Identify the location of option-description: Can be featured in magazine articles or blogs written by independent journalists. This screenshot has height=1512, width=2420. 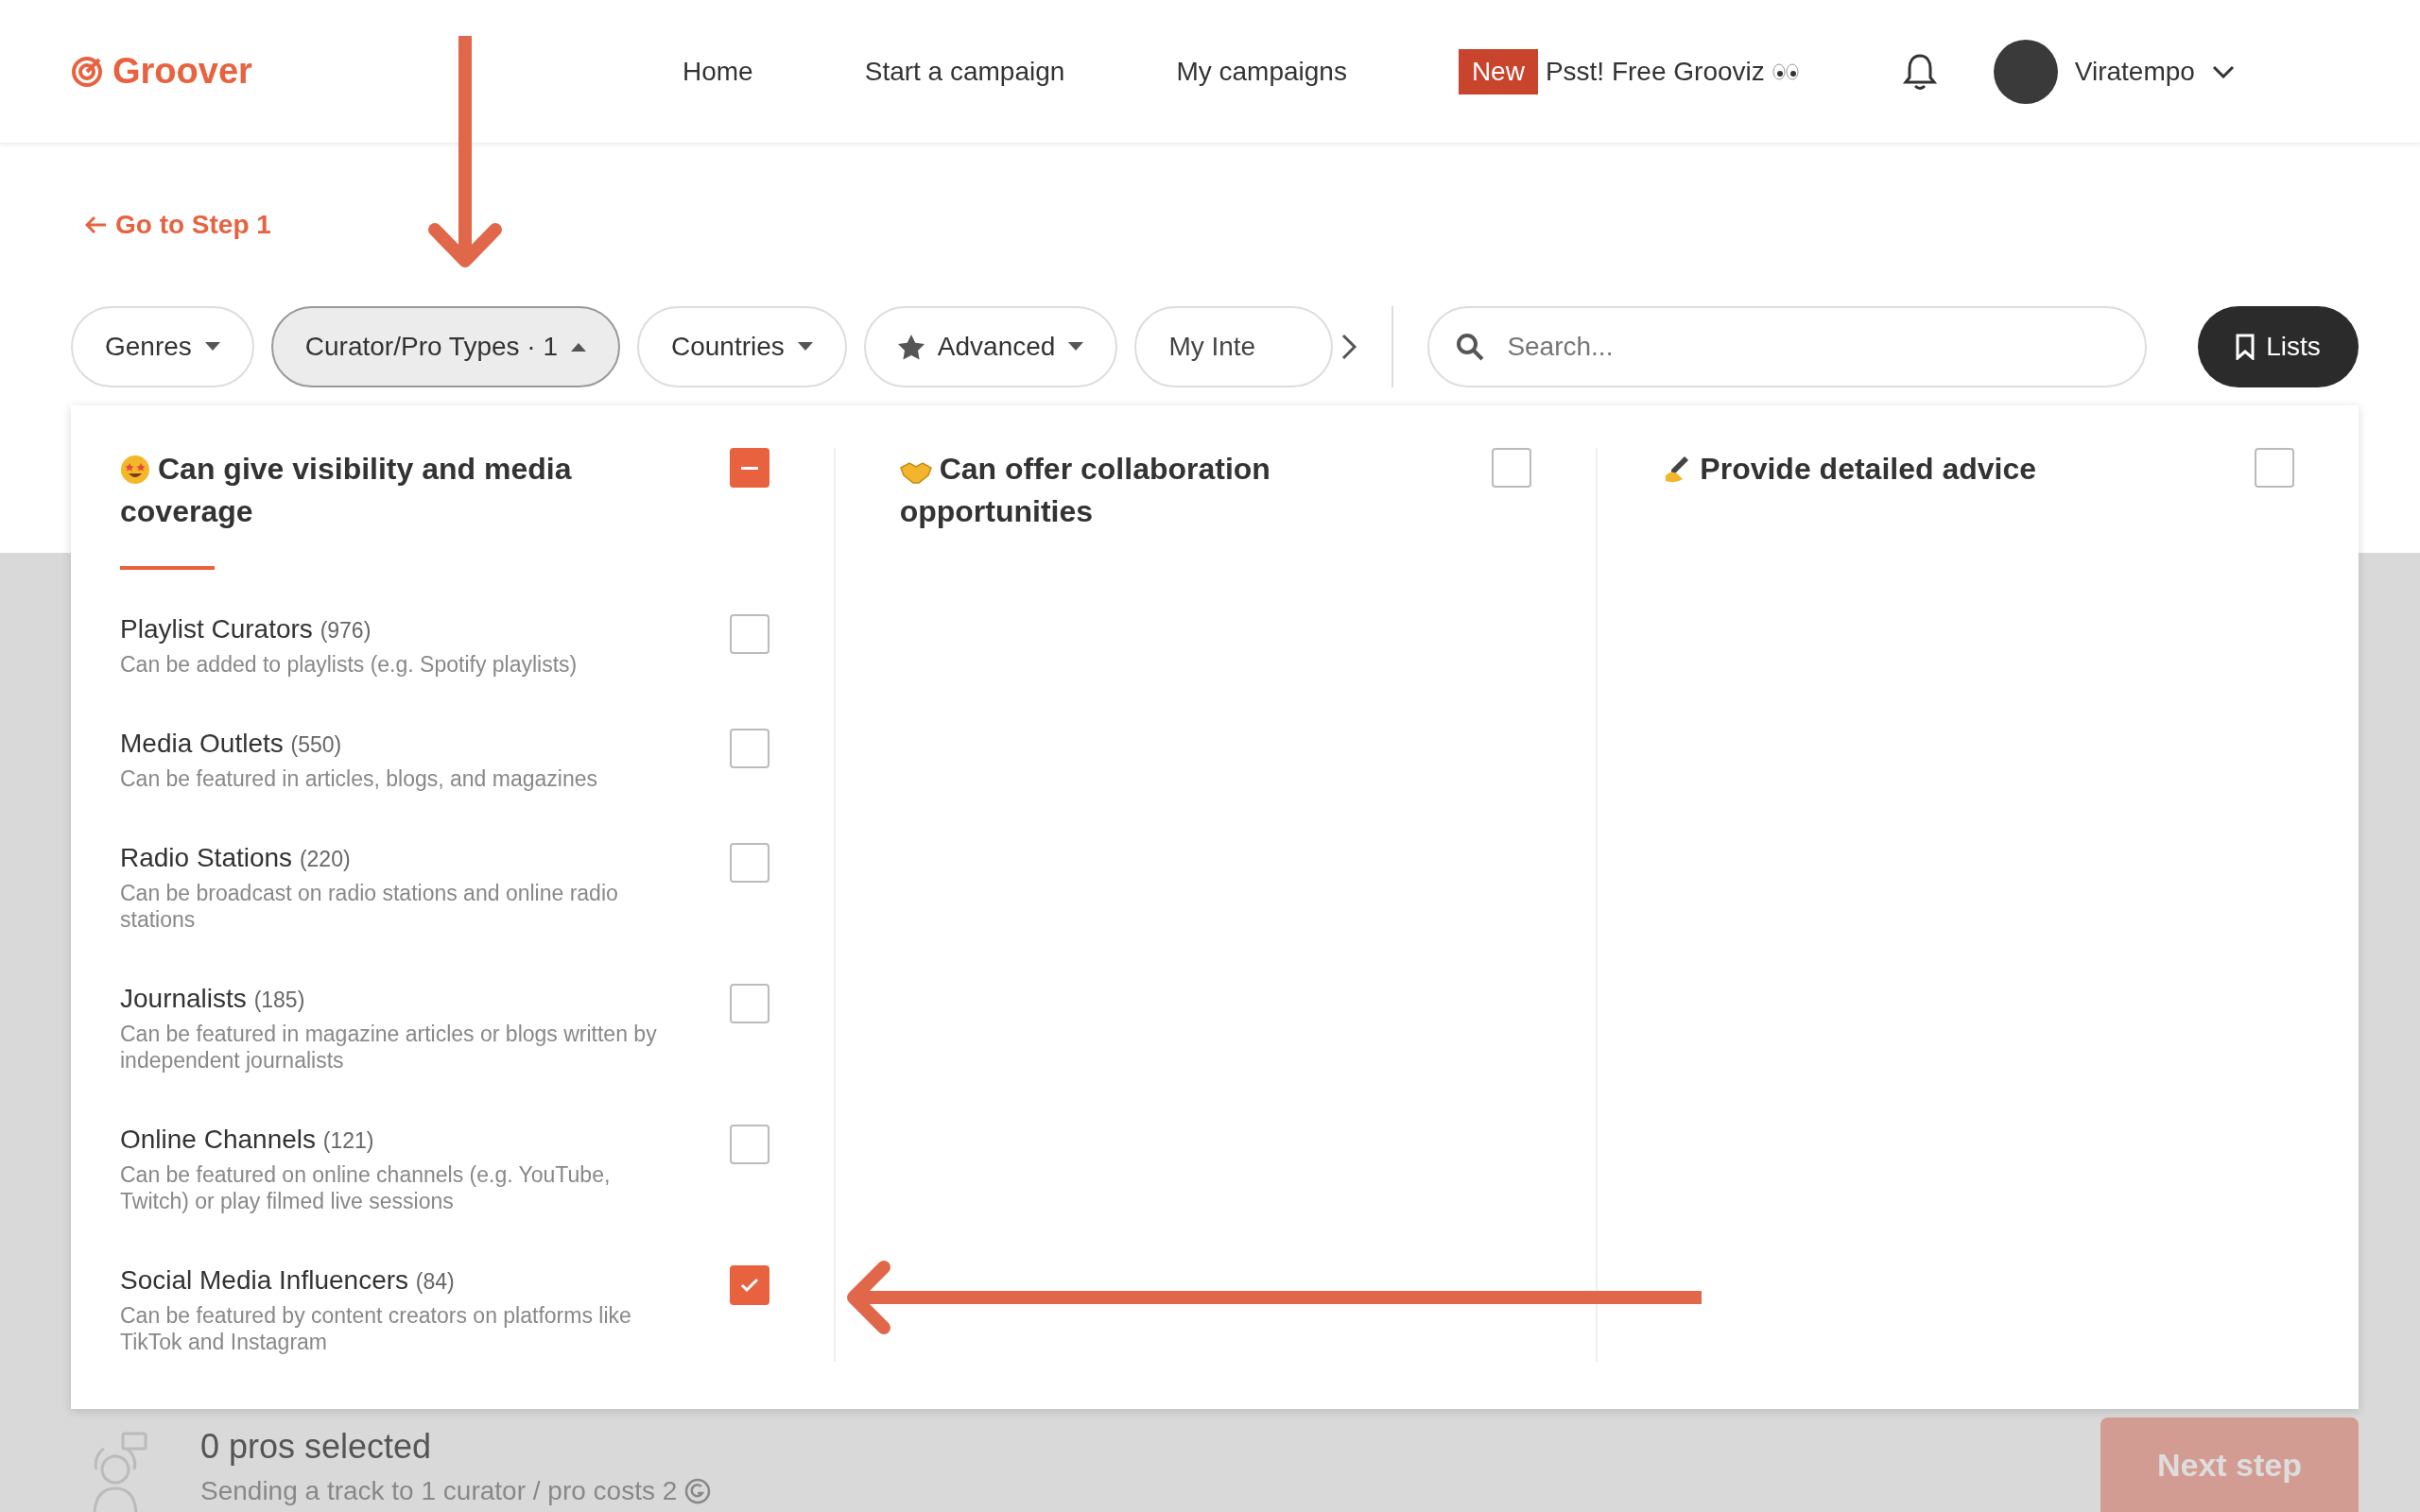
(389, 1047).